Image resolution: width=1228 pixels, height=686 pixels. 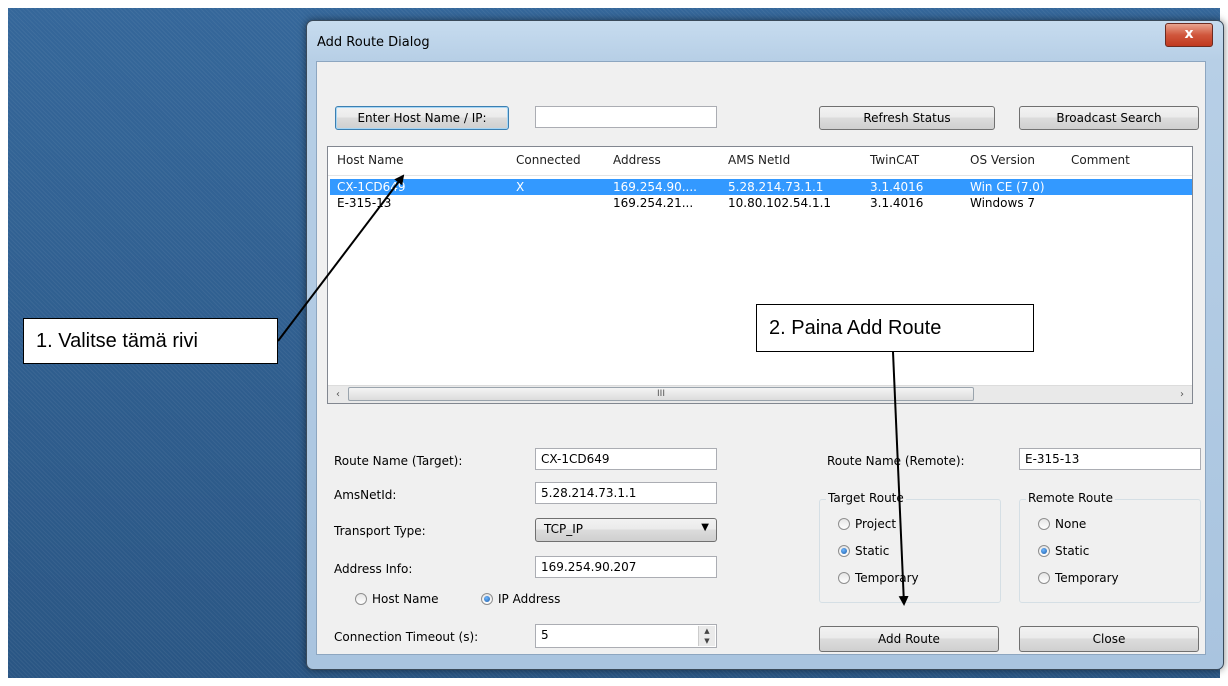 What do you see at coordinates (341, 258) in the screenshot?
I see `arrow-to-row` at bounding box center [341, 258].